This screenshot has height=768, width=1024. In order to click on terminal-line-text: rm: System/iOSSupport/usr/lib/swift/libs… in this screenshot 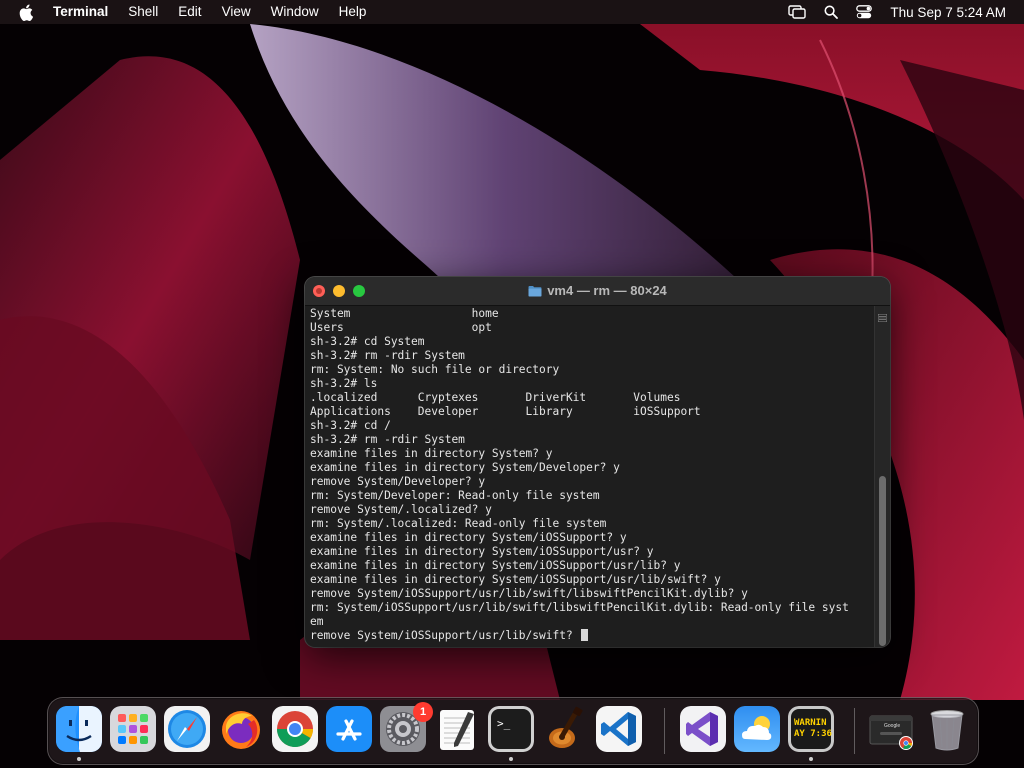, I will do `click(579, 607)`.